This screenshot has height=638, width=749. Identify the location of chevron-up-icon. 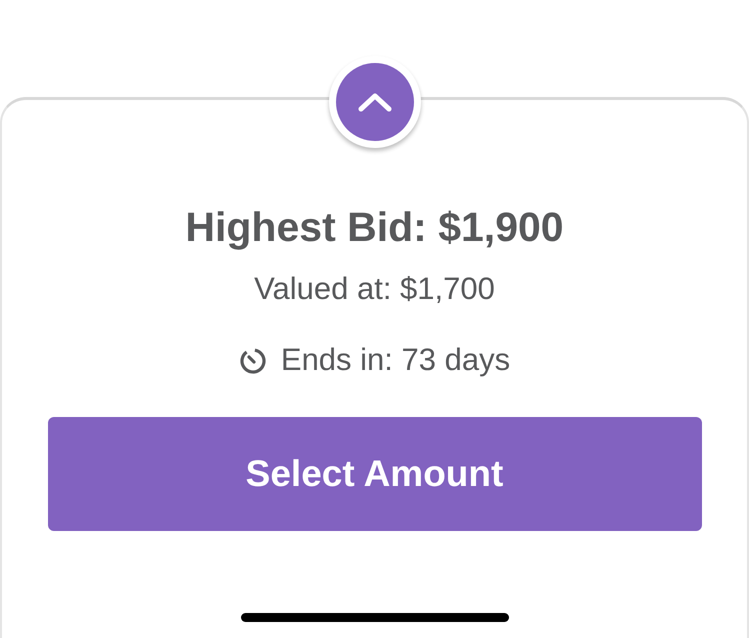
(374, 102).